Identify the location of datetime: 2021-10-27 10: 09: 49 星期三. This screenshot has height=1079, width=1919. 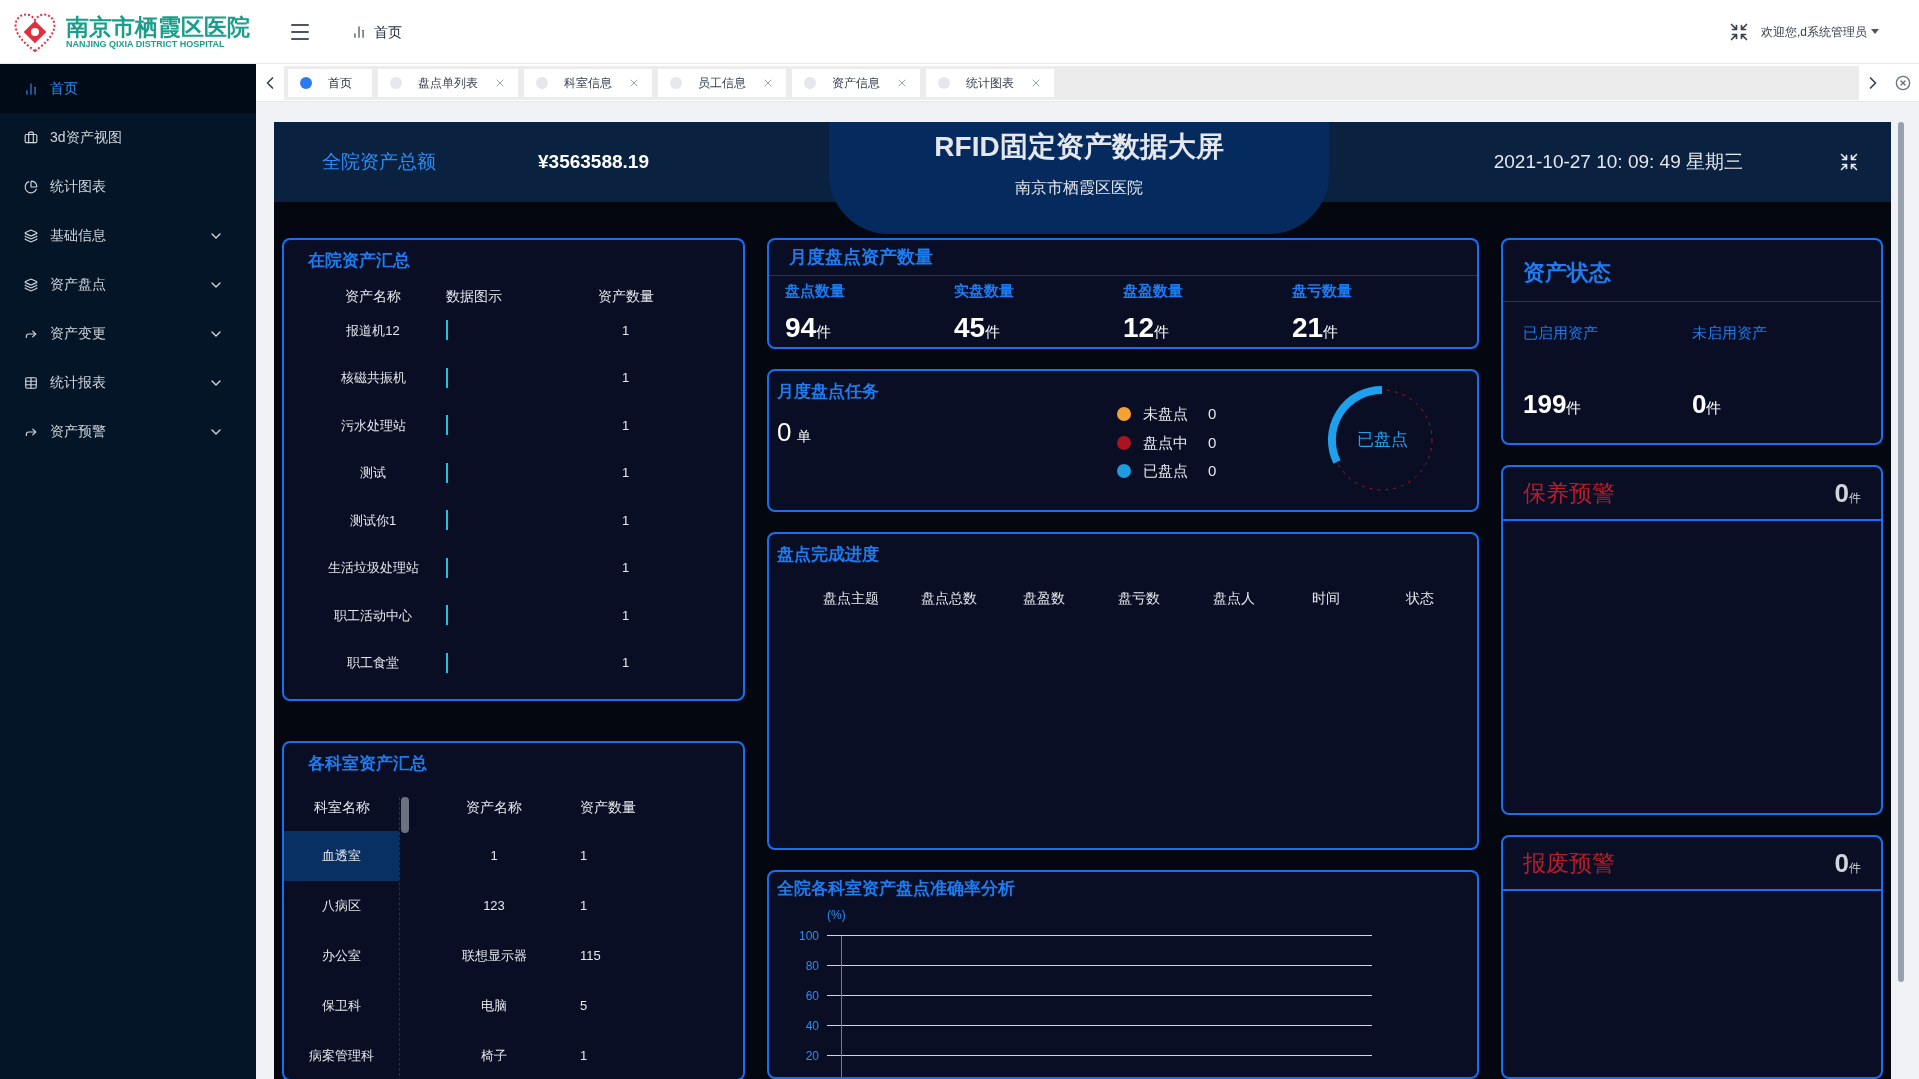
(1618, 161).